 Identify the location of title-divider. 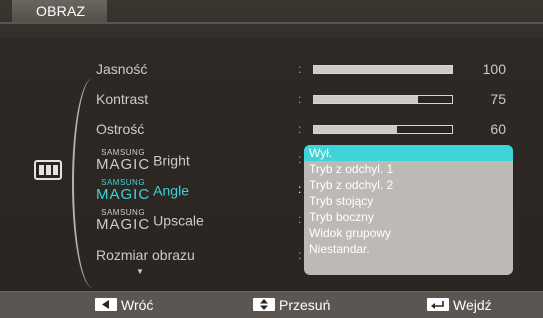
(271, 23).